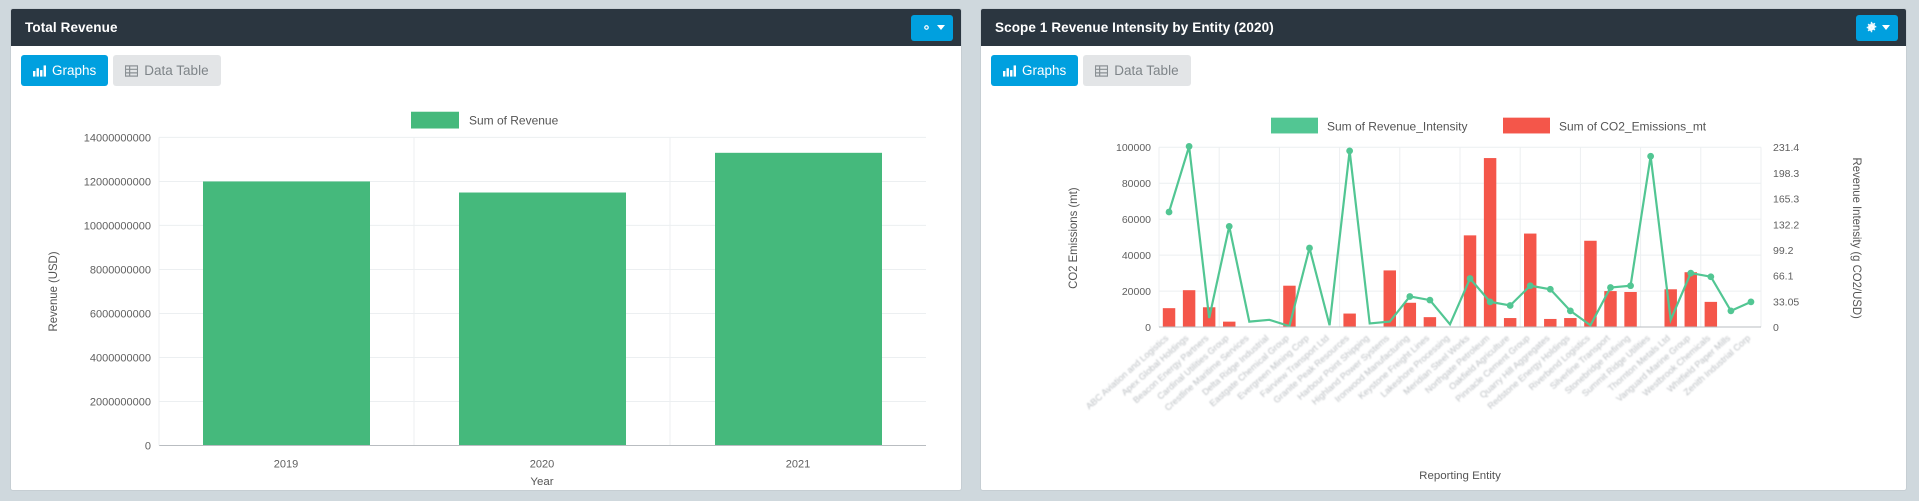 The height and width of the screenshot is (501, 1919). What do you see at coordinates (286, 313) in the screenshot?
I see `bar-2019` at bounding box center [286, 313].